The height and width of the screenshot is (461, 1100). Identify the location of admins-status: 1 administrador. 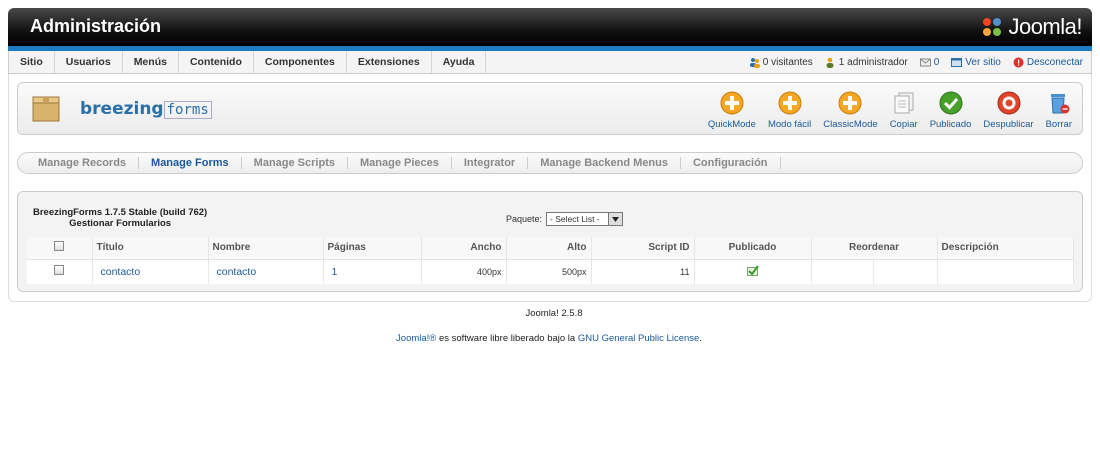
(866, 62).